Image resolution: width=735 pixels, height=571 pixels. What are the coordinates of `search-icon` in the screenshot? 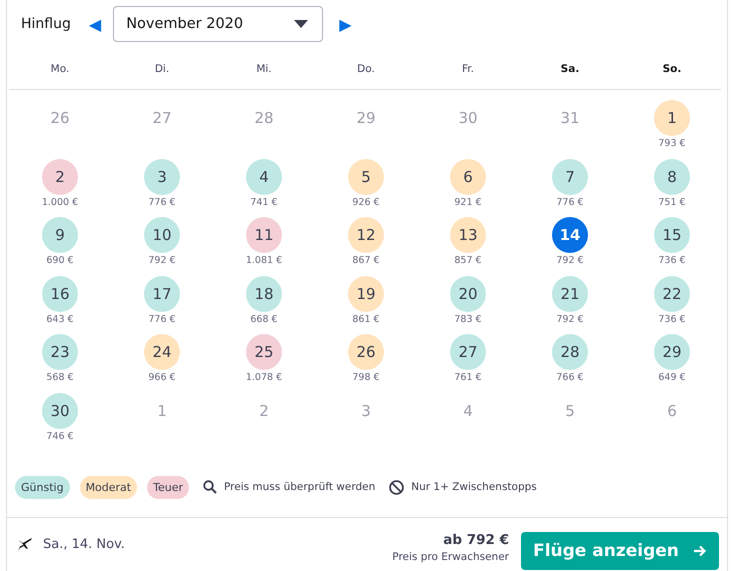 It's located at (210, 487).